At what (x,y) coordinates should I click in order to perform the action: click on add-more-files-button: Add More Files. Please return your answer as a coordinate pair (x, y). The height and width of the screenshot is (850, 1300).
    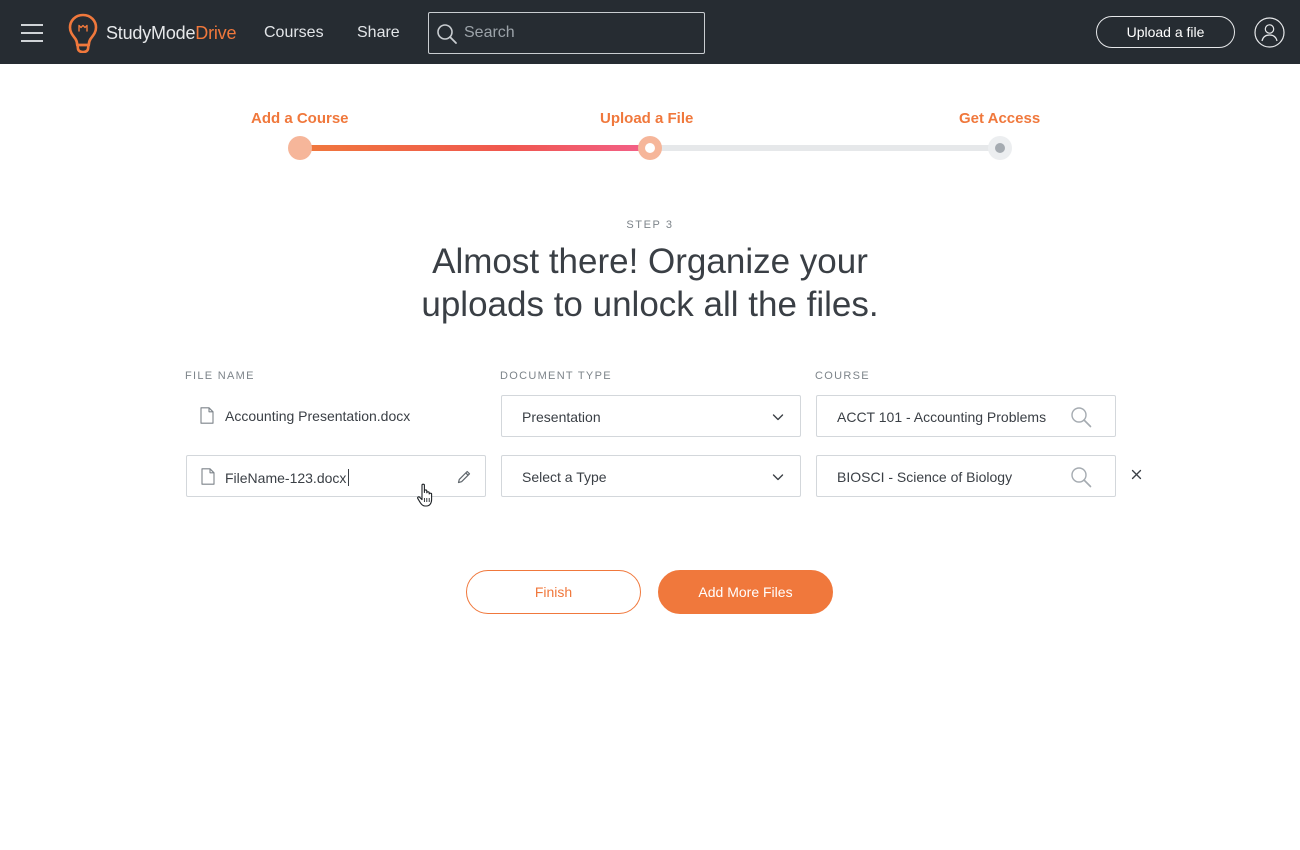
    Looking at the image, I should click on (745, 592).